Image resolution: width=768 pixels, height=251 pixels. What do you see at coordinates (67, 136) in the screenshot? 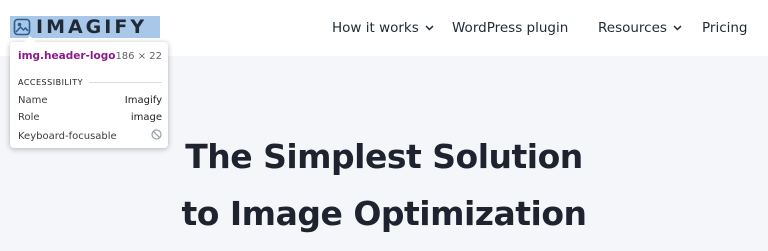
I see `row-label: Keyboard-focusable` at bounding box center [67, 136].